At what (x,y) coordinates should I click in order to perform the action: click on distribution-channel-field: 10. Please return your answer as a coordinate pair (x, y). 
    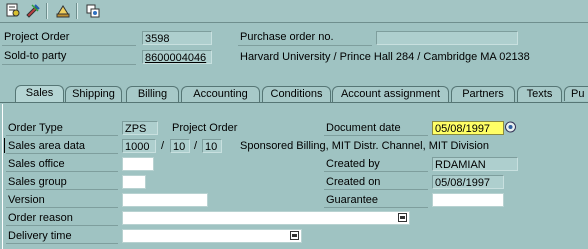
    Looking at the image, I should click on (180, 146).